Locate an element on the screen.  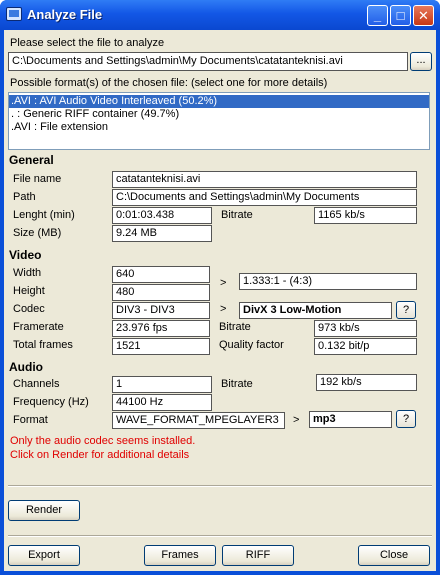
audio-bitrate-value: 192 kb/s is located at coordinates (366, 382).